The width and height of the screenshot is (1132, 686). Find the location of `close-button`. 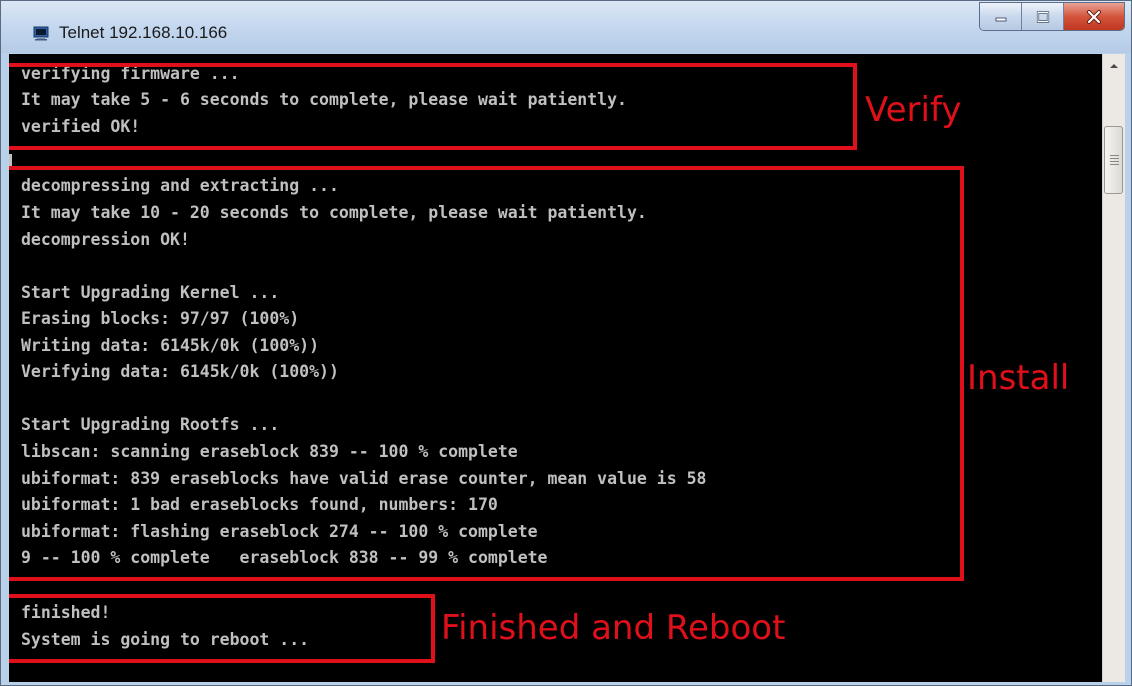

close-button is located at coordinates (1094, 16).